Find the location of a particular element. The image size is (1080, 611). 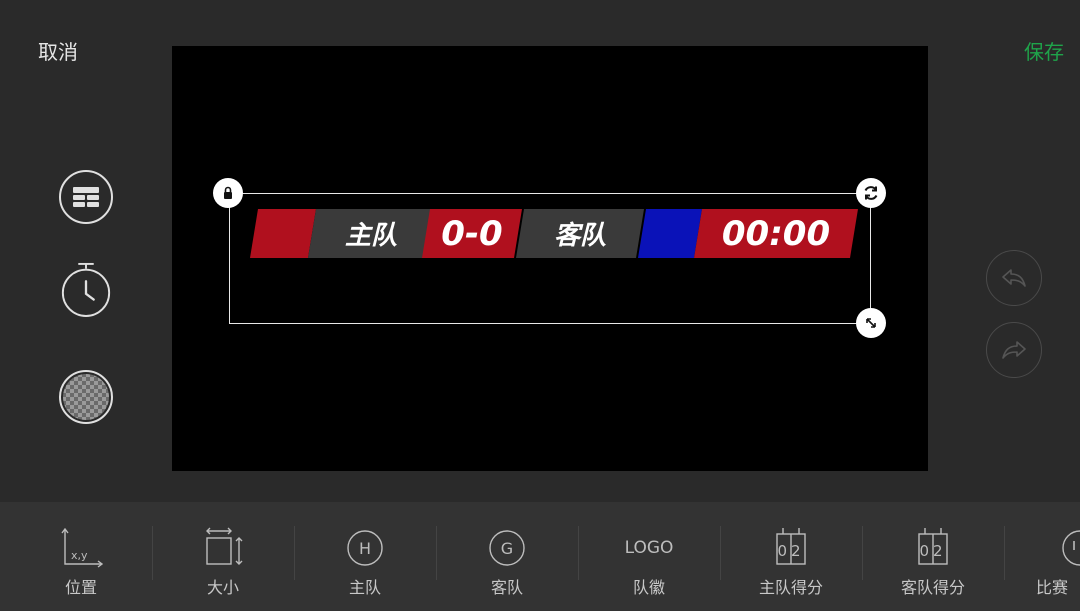

toolbar-item-home-team: H 主队 is located at coordinates (365, 556).